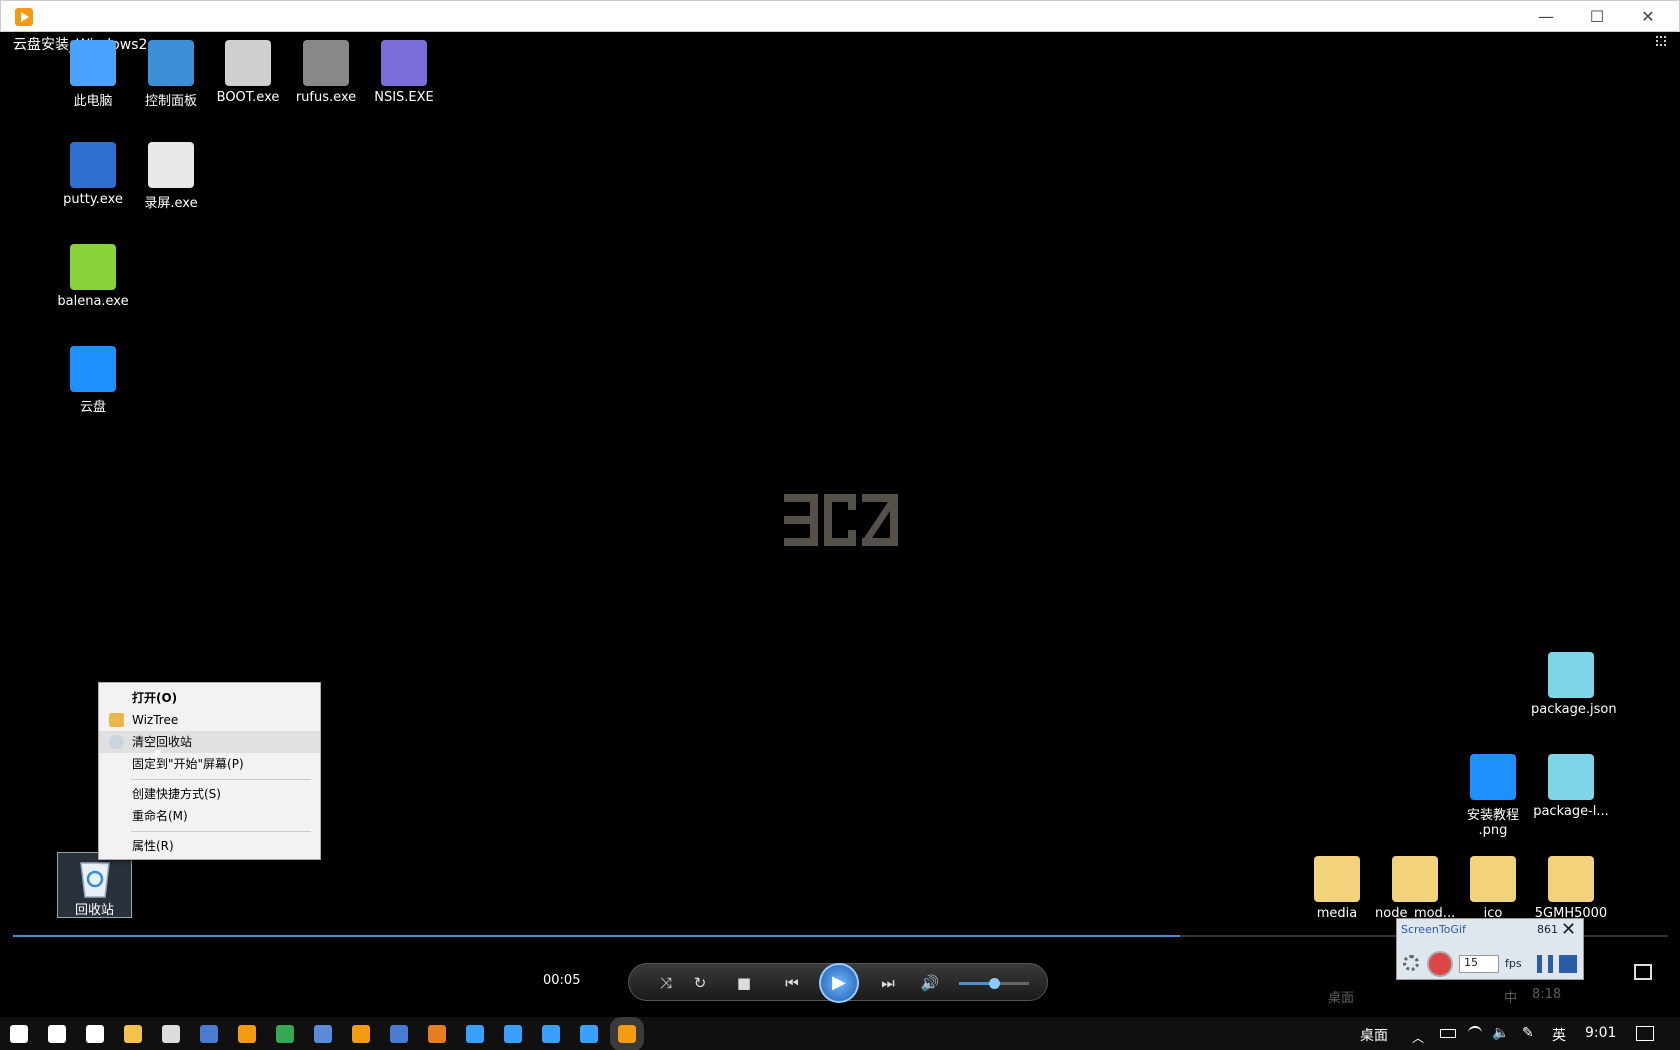 This screenshot has height=1050, width=1680. What do you see at coordinates (171, 176) in the screenshot?
I see `desktop-icon-6: 录屏.exe` at bounding box center [171, 176].